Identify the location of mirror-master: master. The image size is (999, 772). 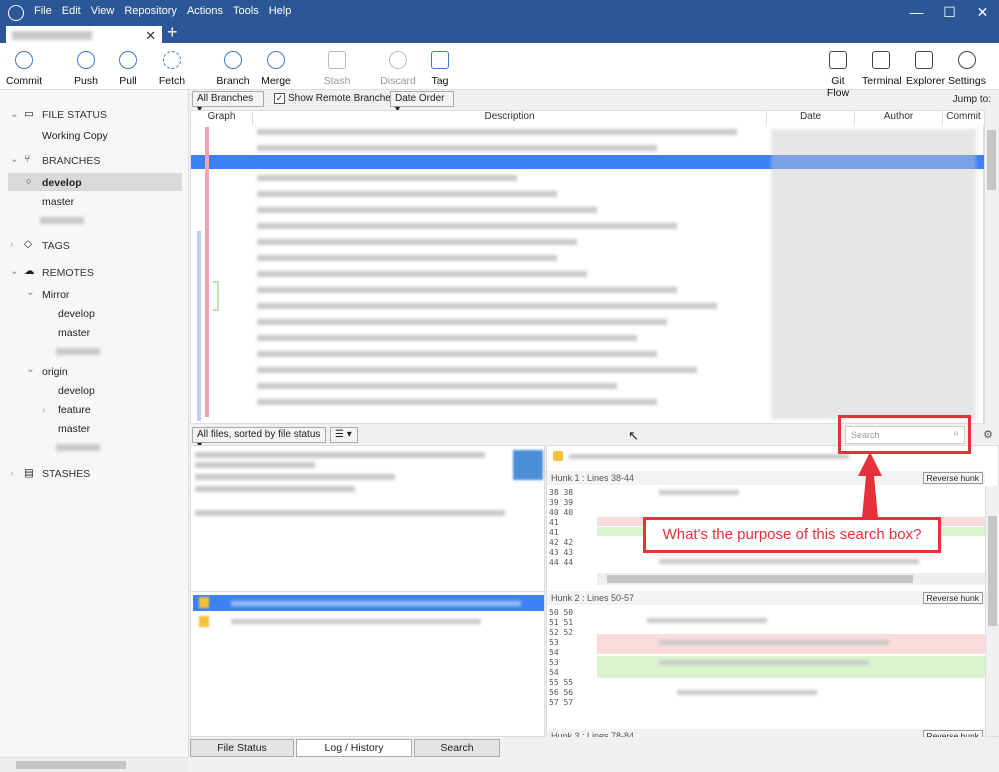
(74, 333).